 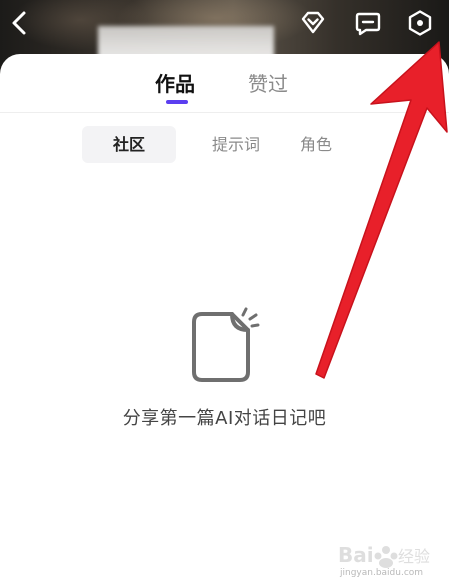 I want to click on tab-works: 作品, so click(x=175, y=84).